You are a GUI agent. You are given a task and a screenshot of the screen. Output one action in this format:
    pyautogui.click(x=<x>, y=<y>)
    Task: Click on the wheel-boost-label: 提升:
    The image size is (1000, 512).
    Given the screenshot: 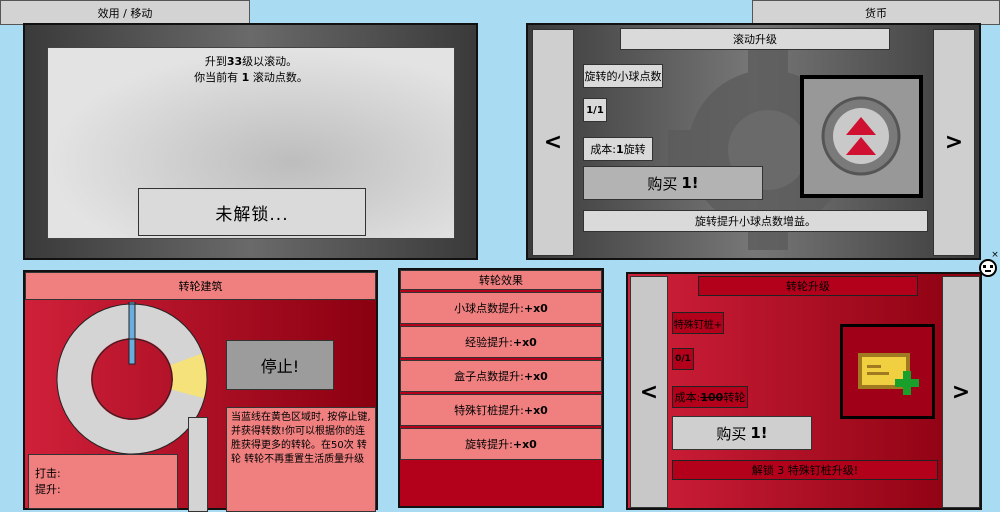 What is the action you would take?
    pyautogui.click(x=48, y=489)
    